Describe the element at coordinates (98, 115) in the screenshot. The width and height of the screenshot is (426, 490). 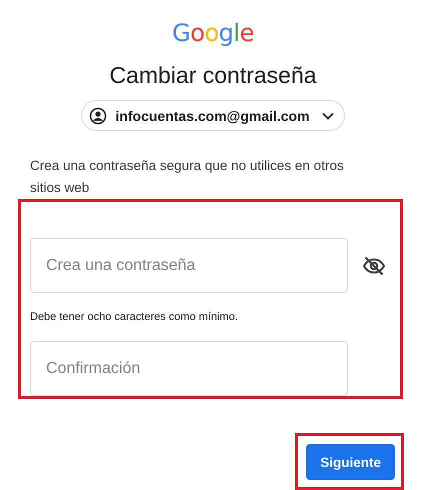
I see `account-icon` at that location.